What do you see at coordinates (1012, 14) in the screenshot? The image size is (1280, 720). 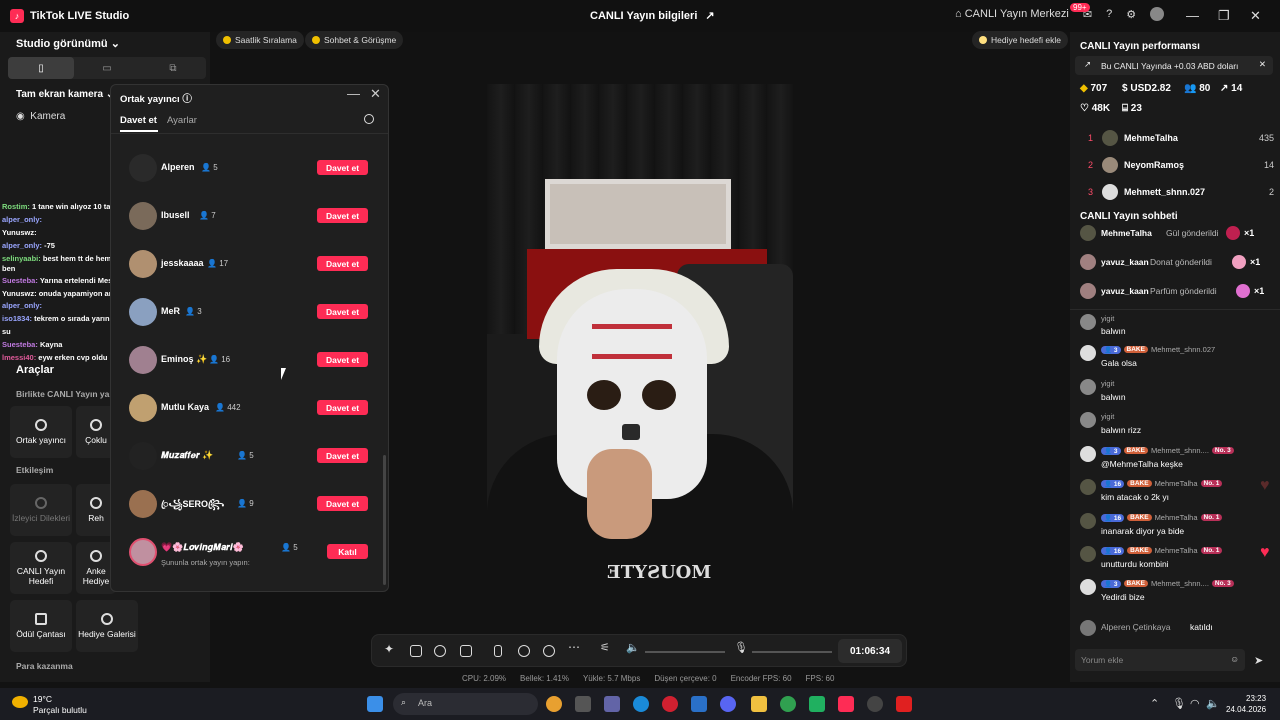 I see `live-center-button: ⌂ CANLI Yayın Merkezi` at bounding box center [1012, 14].